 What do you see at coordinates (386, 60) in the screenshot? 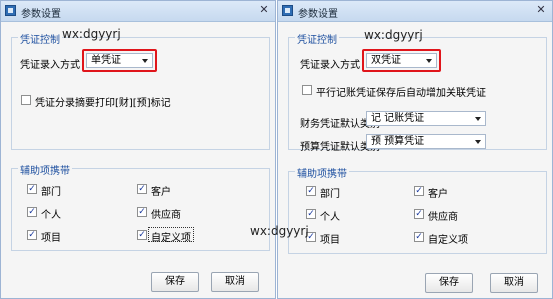
I see `entry-mode-value: 双凭证` at bounding box center [386, 60].